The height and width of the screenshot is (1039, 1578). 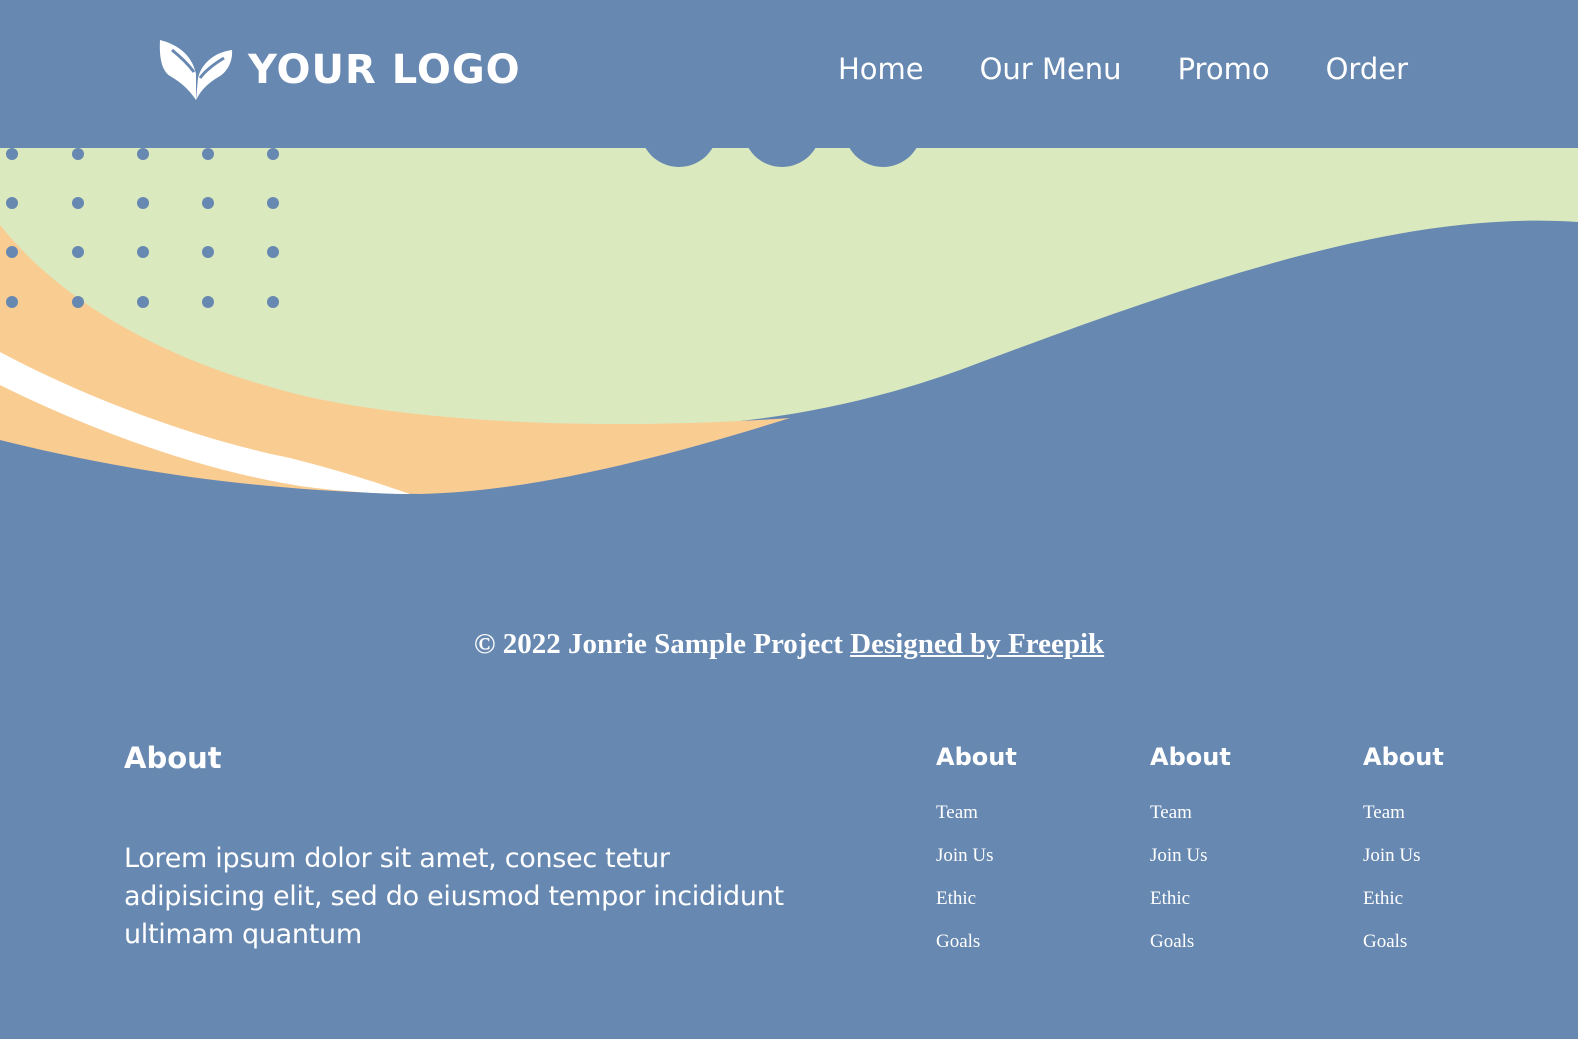 I want to click on logo-link: YOUR LOGO, so click(x=339, y=70).